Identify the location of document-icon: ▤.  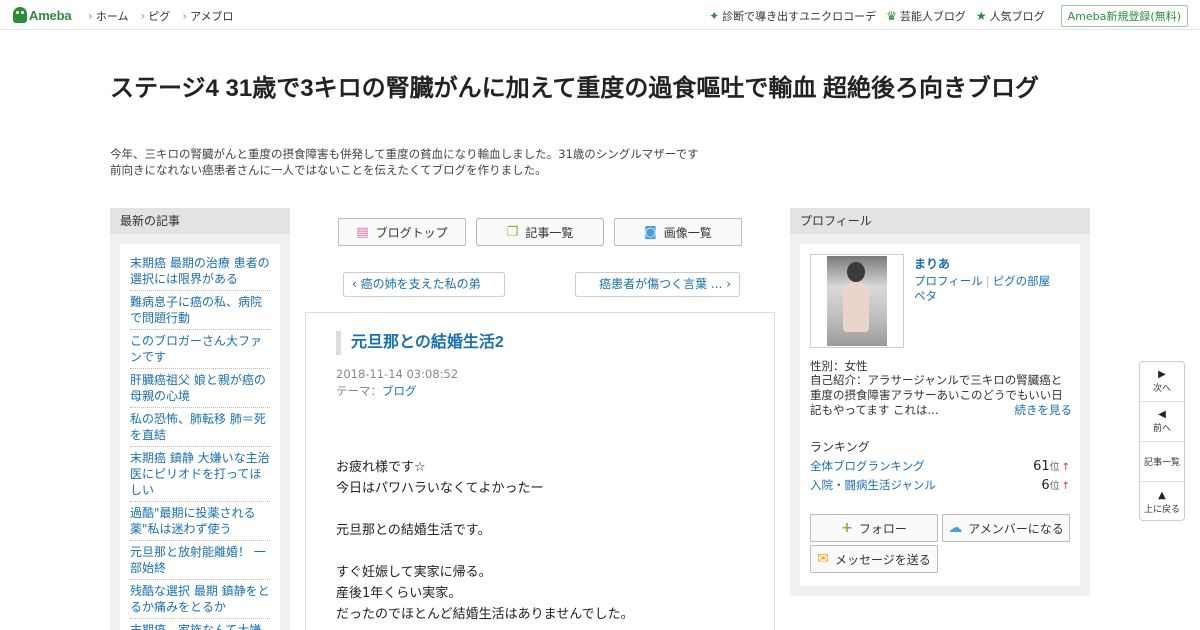
(362, 232).